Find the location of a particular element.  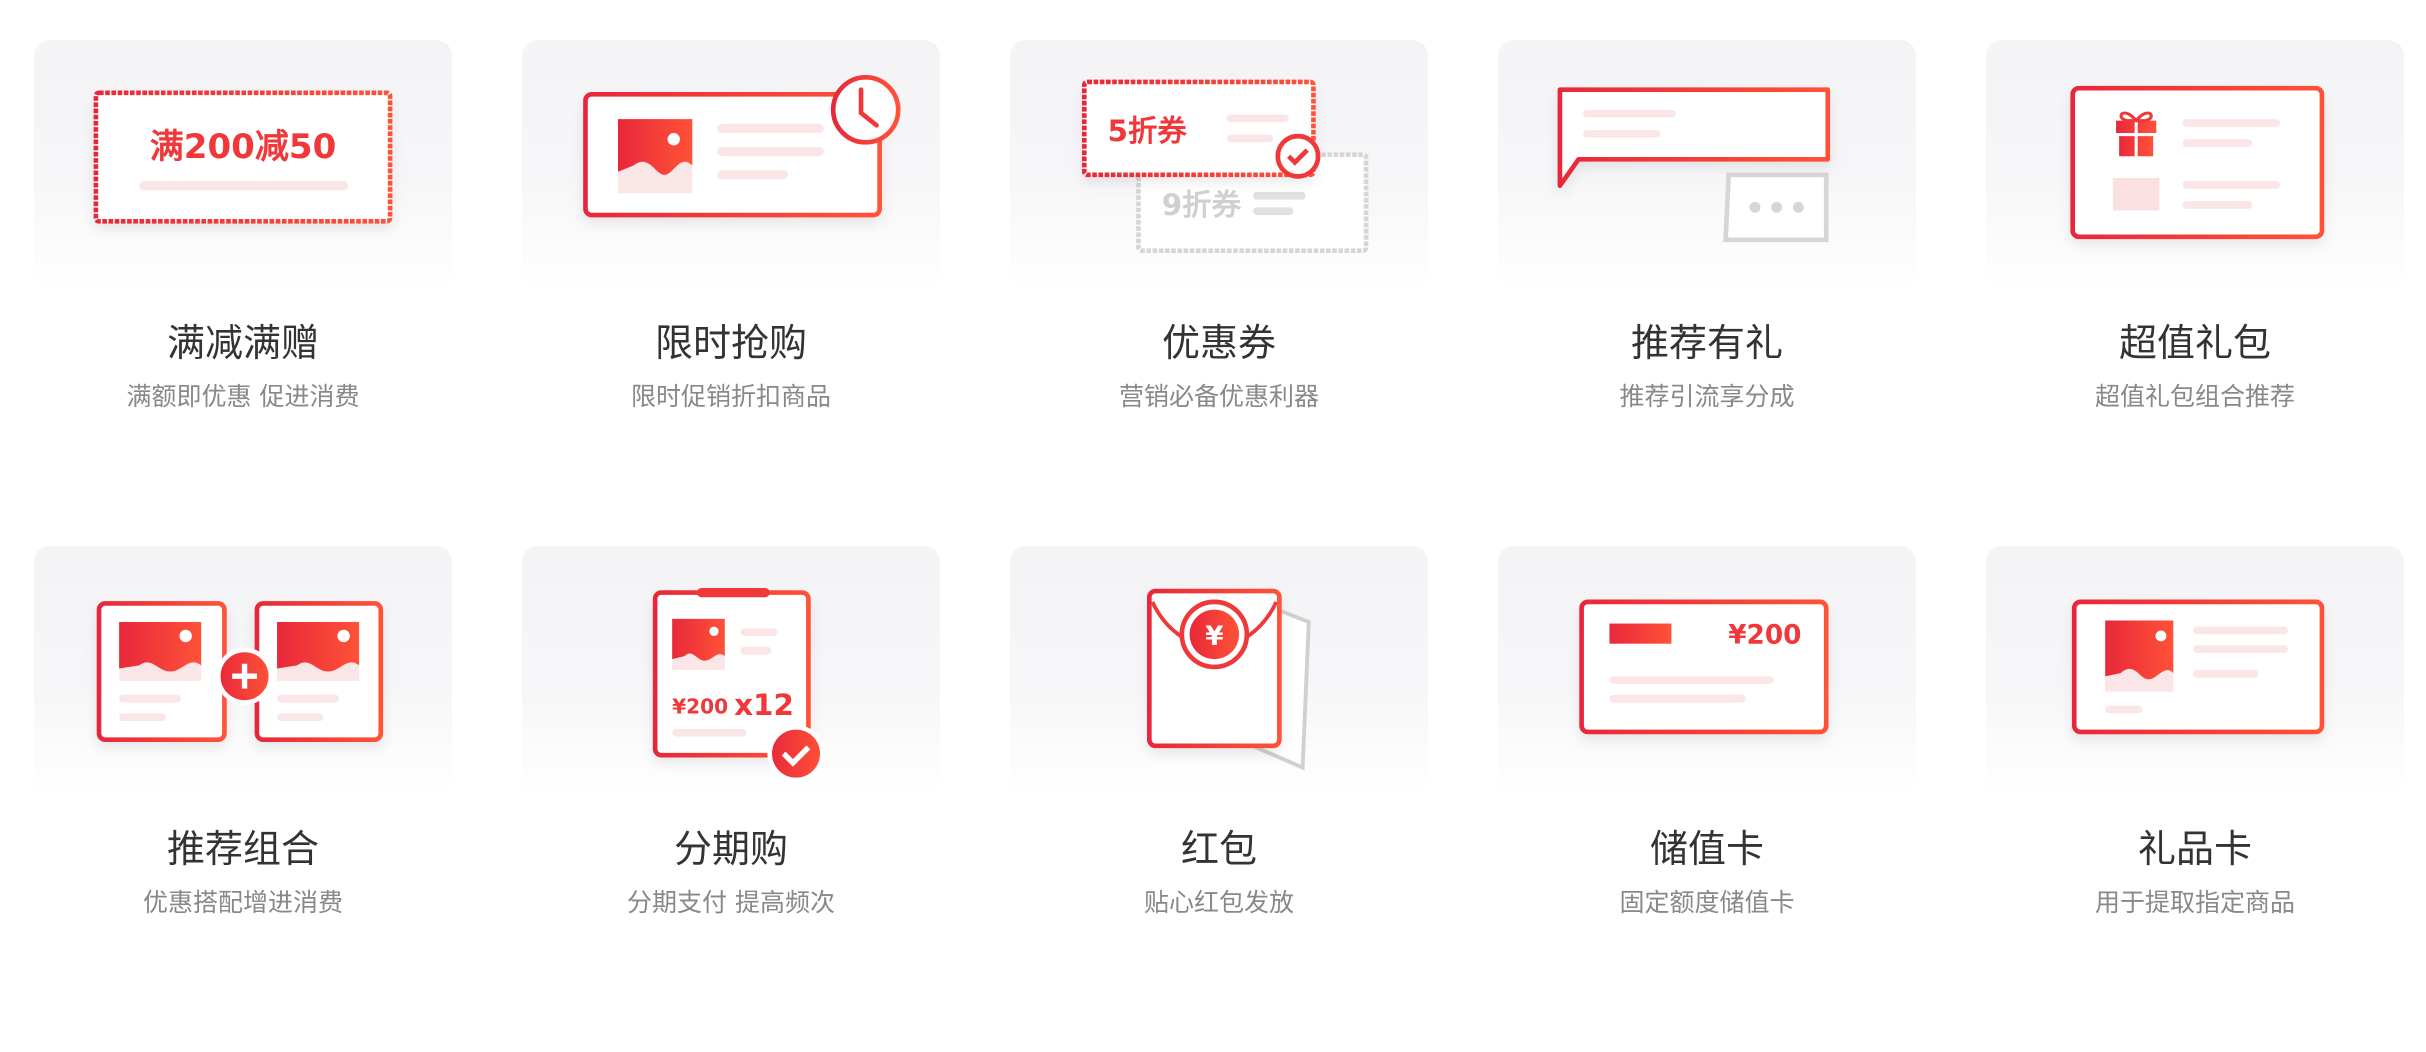

tool-card: 9折券 5折券 is located at coordinates (1219, 165).